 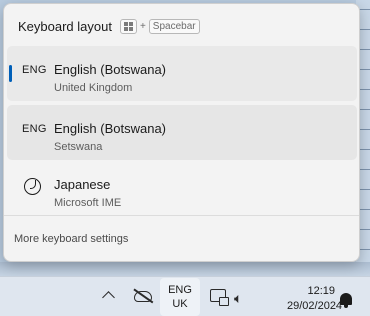 I want to click on layout-name: Microsoft IME, so click(x=88, y=203).